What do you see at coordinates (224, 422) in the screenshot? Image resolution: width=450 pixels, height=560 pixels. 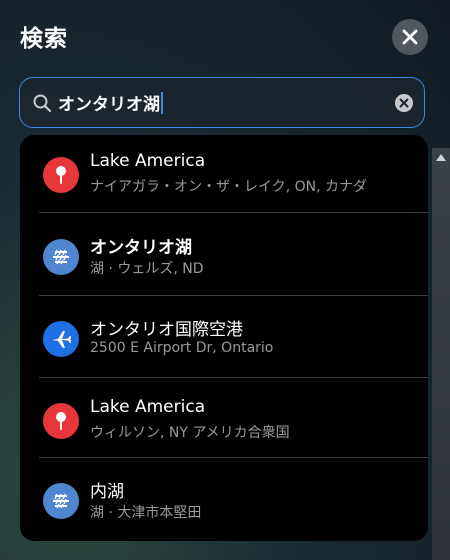 I see `result-item: Lake America ウィルソン, NY アメリカ合衆国` at bounding box center [224, 422].